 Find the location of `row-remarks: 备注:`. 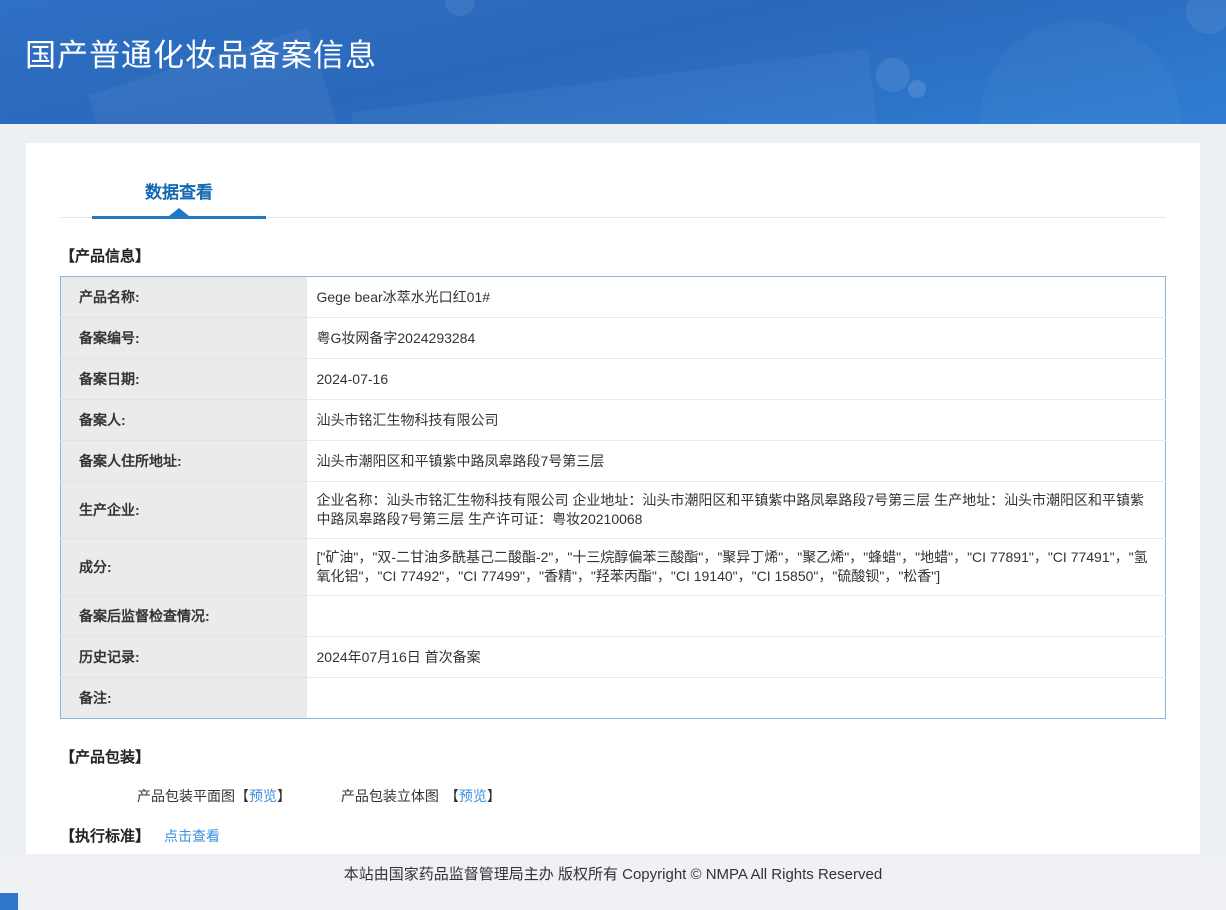

row-remarks: 备注: is located at coordinates (613, 698).